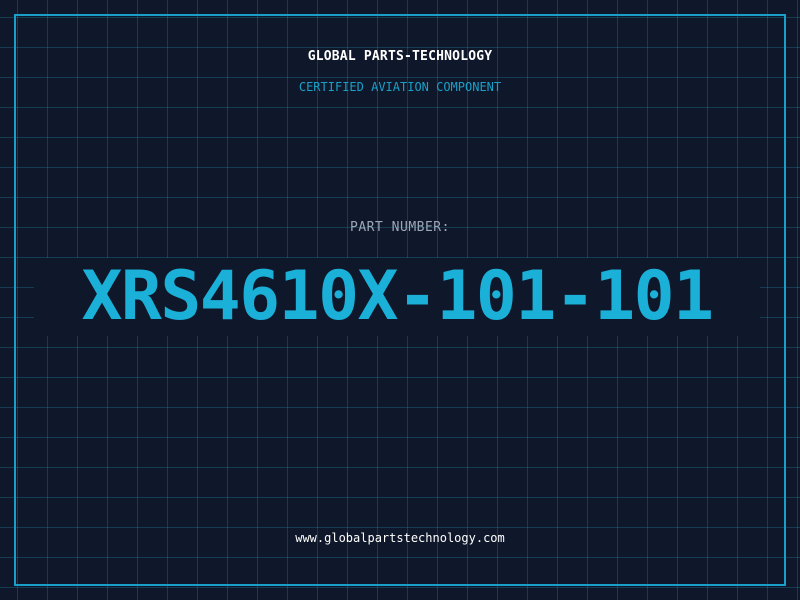 The height and width of the screenshot is (600, 800). I want to click on part-number-value: XRS4610X-101-101, so click(397, 296).